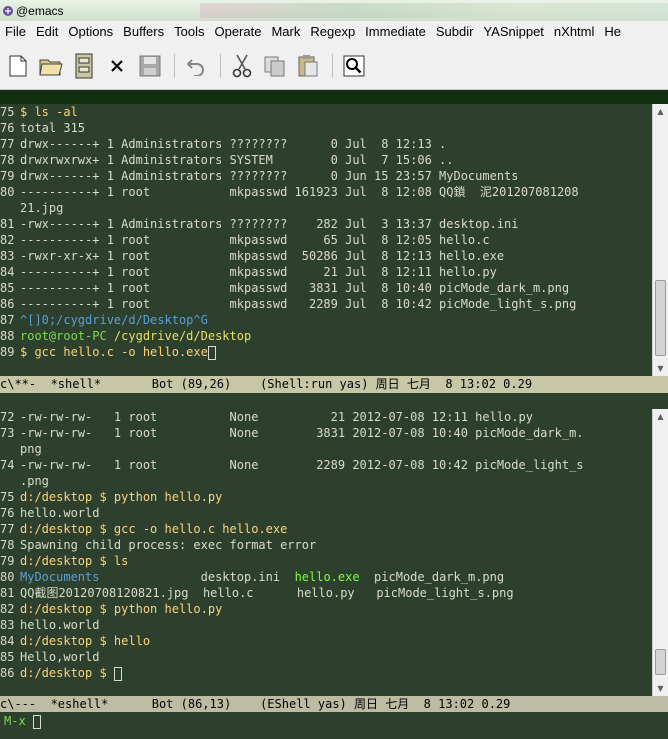  Describe the element at coordinates (326, 497) in the screenshot. I see `buffer-line: 75 d:/desktop $ python hello.py` at that location.